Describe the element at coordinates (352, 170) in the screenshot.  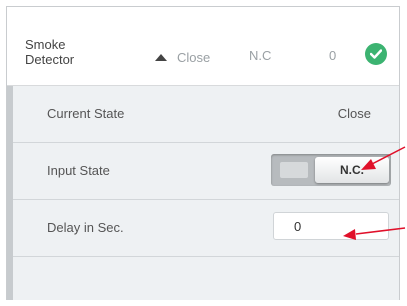
I see `toggle-knob: N.C.` at that location.